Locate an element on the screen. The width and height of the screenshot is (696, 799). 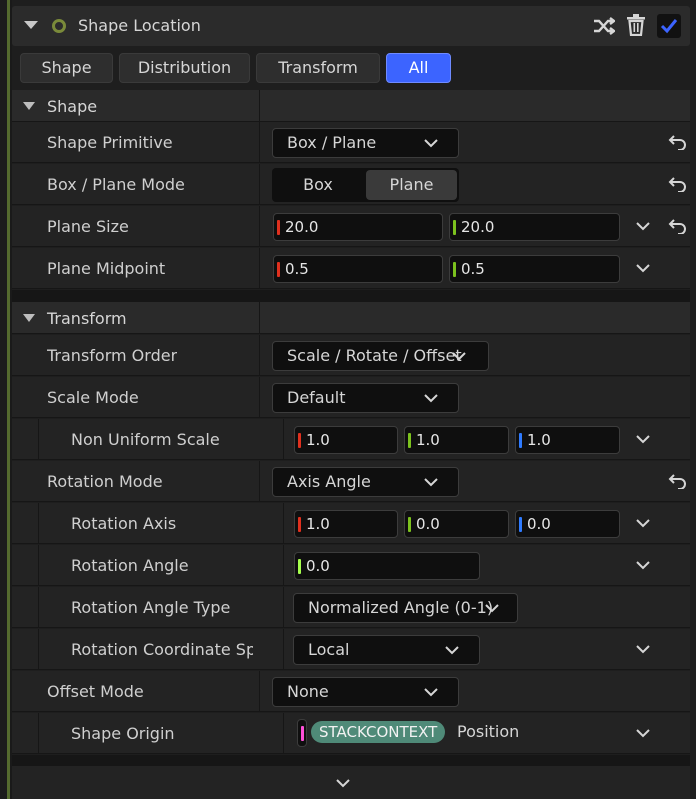
attribute-name: Position is located at coordinates (488, 731).